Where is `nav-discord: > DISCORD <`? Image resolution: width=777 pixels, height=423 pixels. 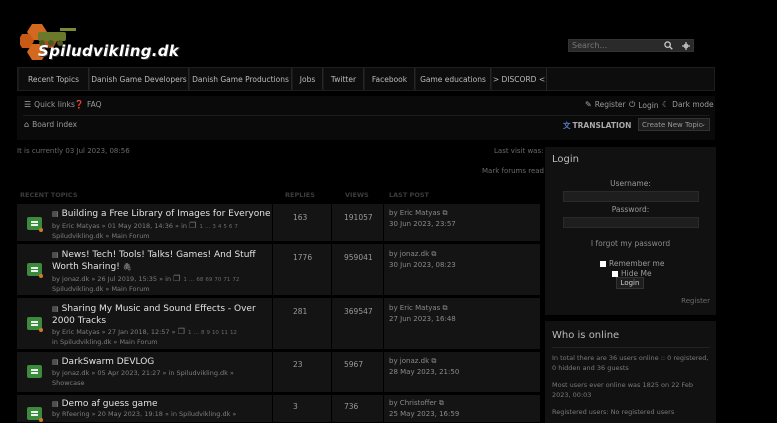
nav-discord: > DISCORD < is located at coordinates (519, 79).